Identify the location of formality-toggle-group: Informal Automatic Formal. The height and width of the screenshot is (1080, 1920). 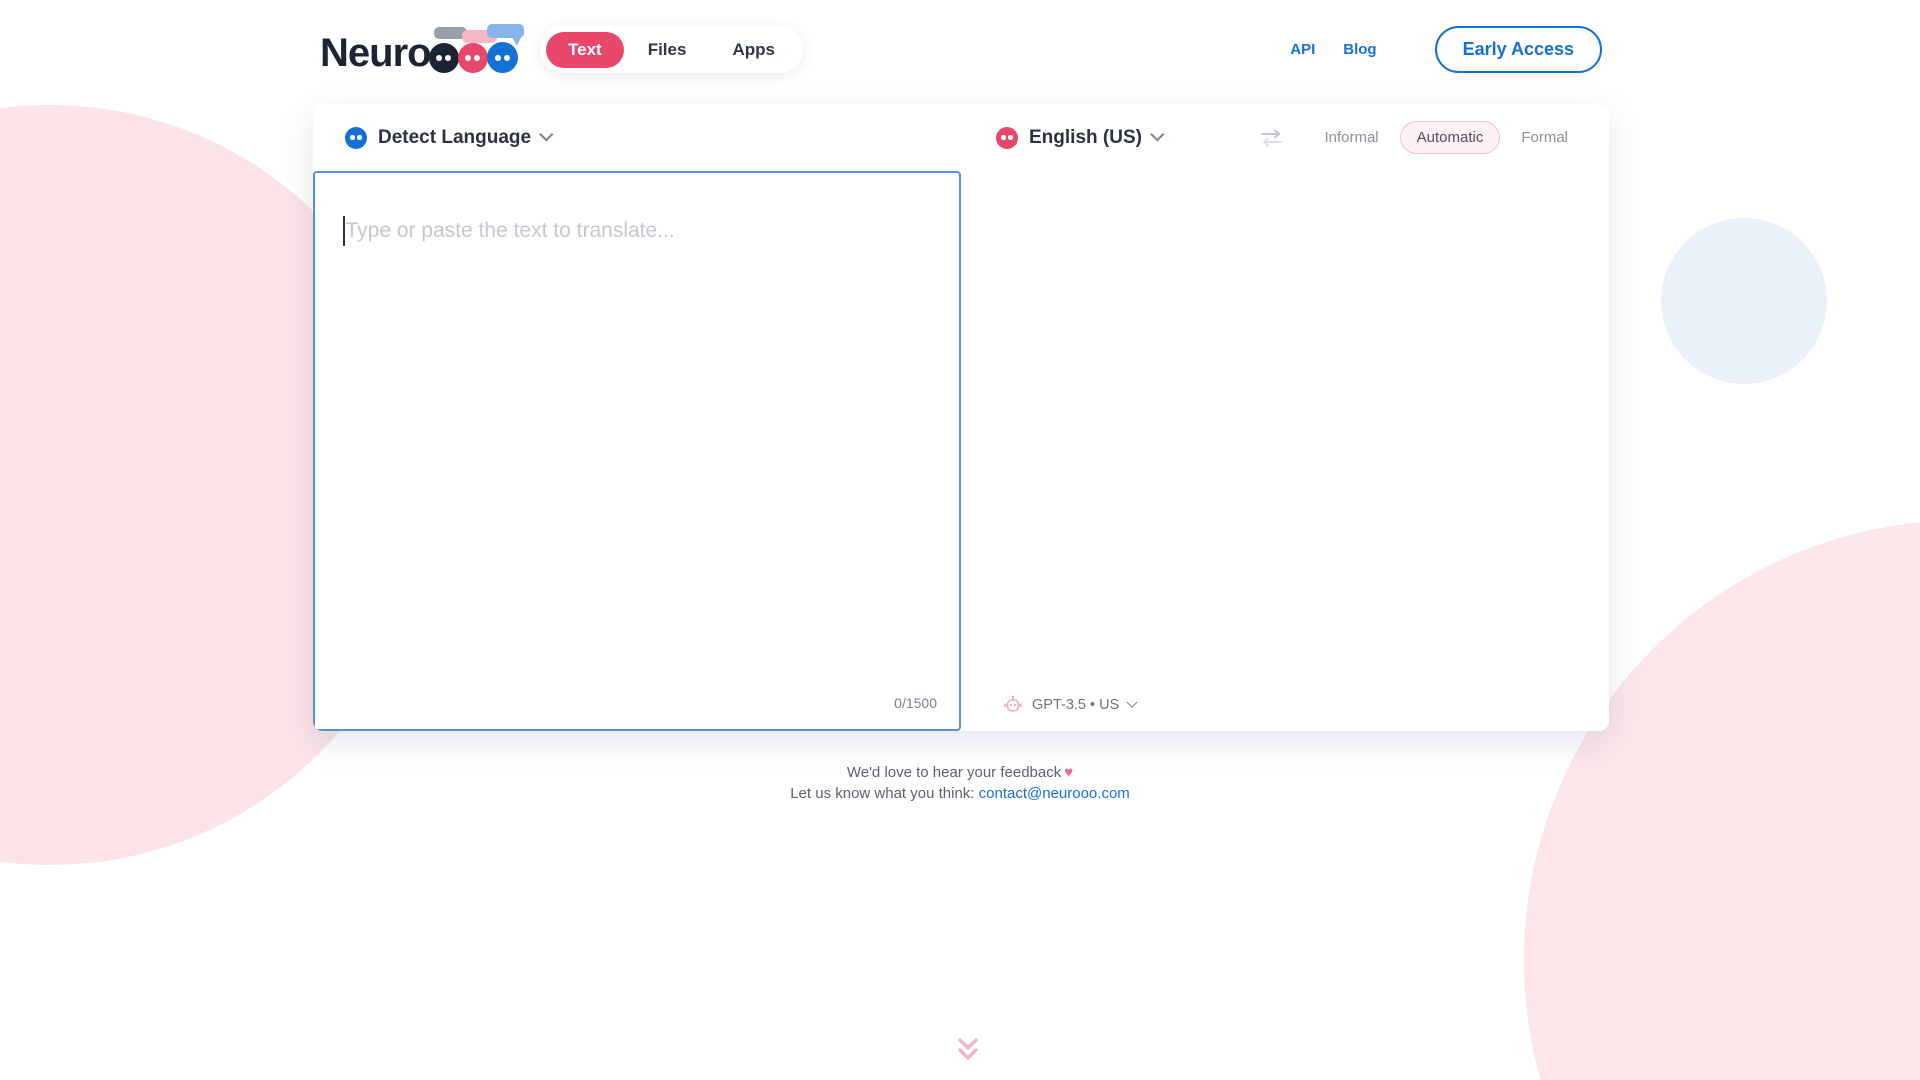
(1446, 137).